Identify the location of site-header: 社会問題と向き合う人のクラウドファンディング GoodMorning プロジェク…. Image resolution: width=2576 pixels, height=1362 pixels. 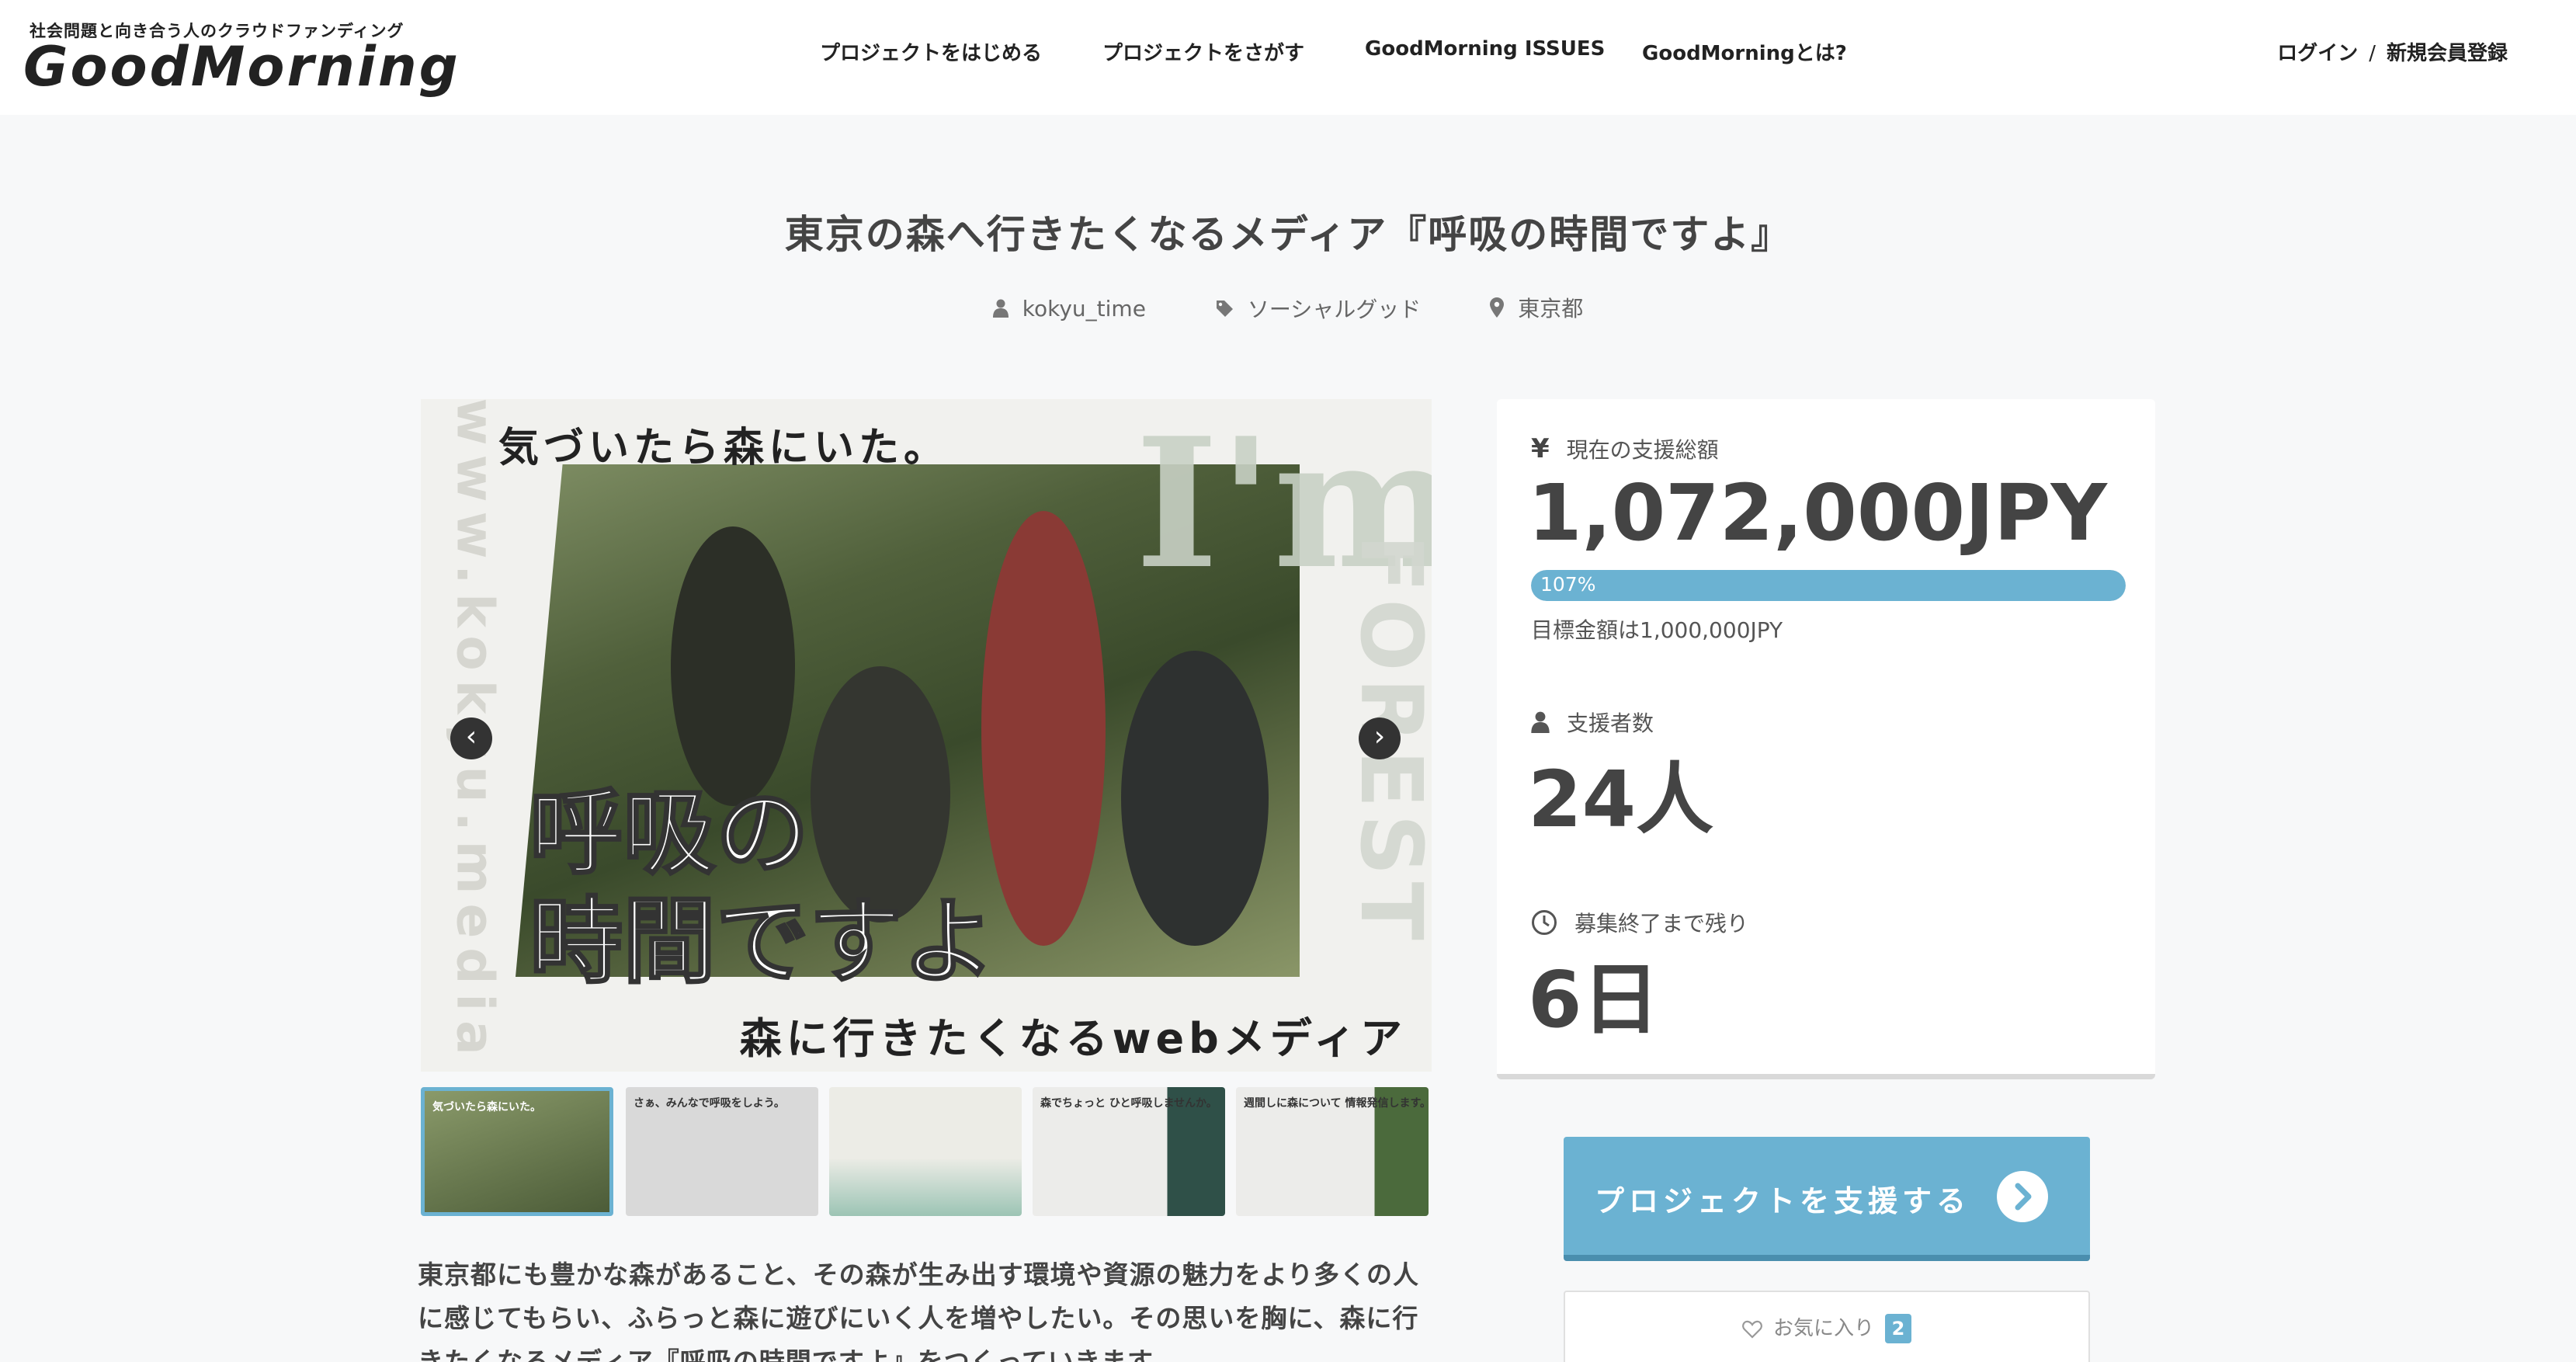
(1288, 57).